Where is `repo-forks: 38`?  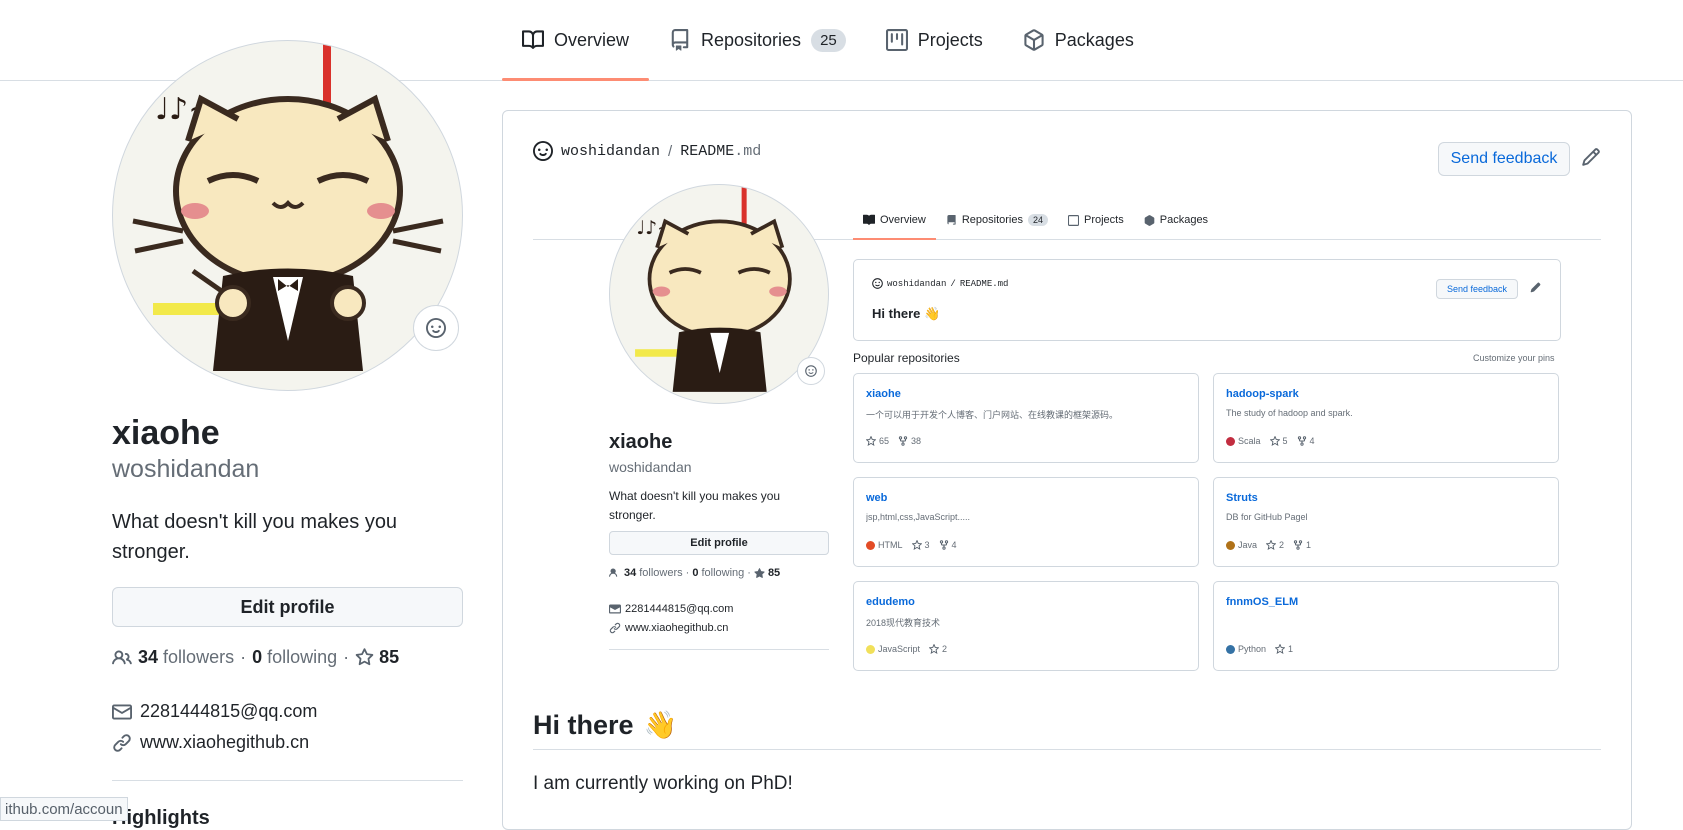 repo-forks: 38 is located at coordinates (909, 441).